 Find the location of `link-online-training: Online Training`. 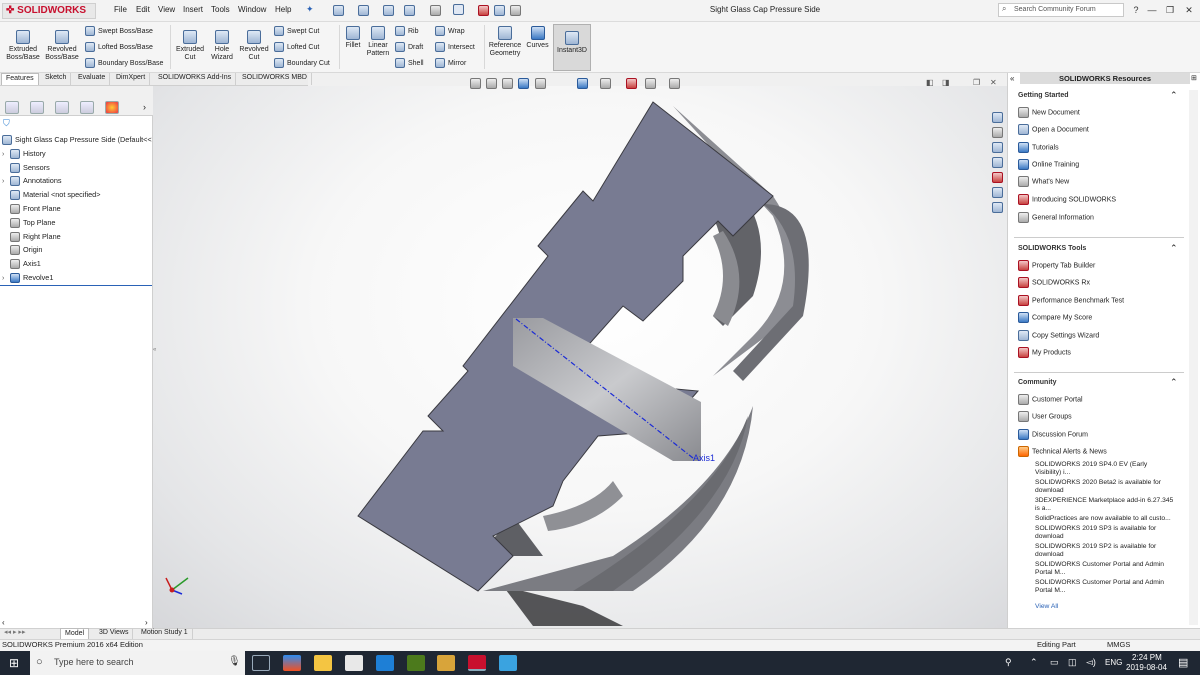

link-online-training: Online Training is located at coordinates (1048, 164).